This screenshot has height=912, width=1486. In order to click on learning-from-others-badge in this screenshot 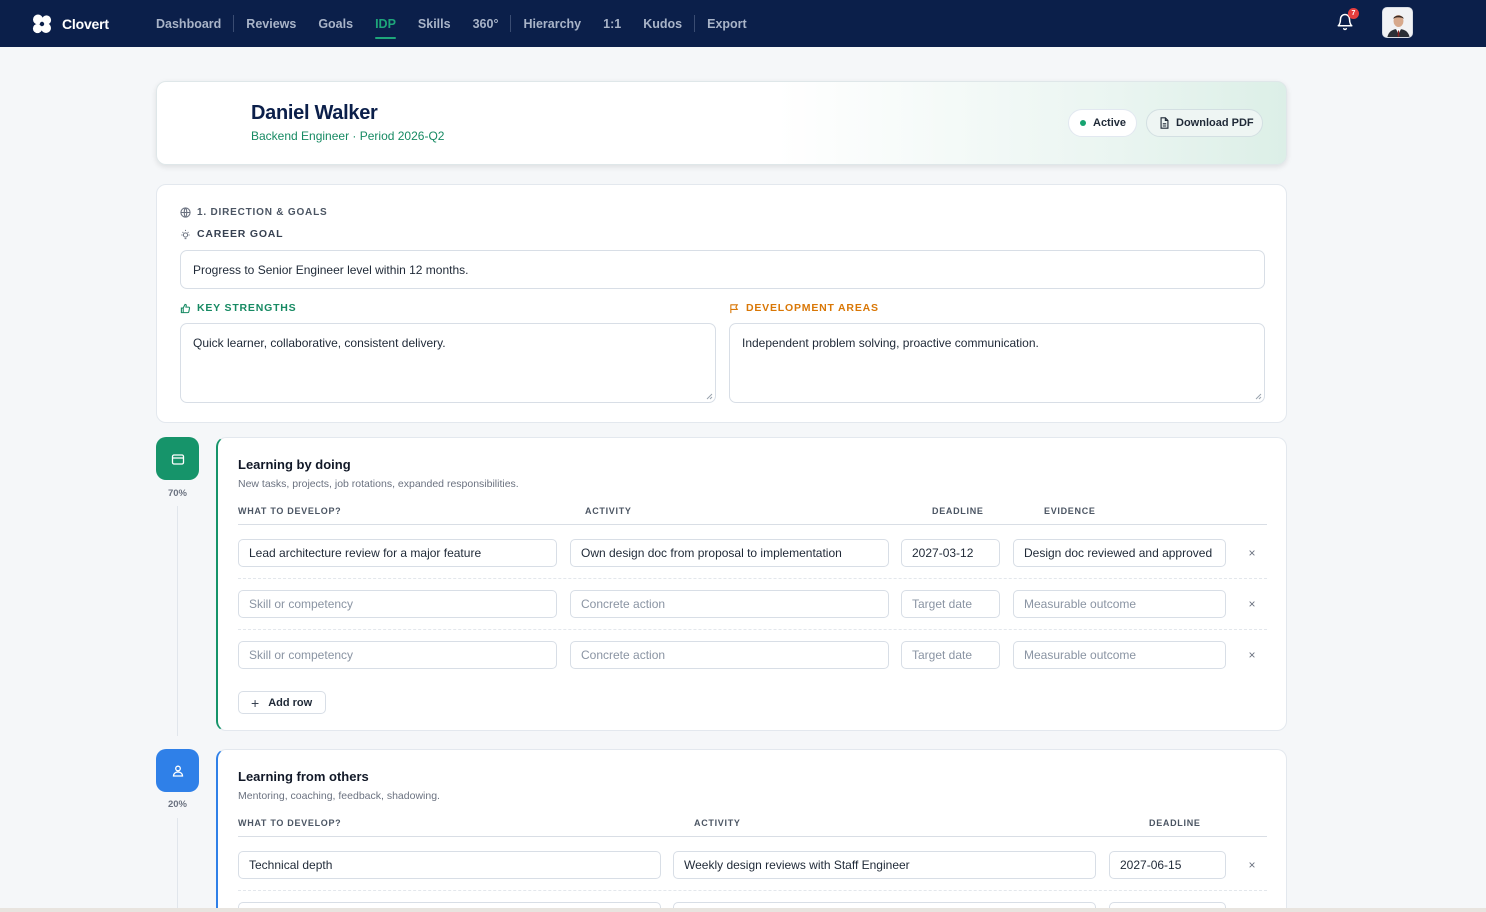, I will do `click(177, 770)`.